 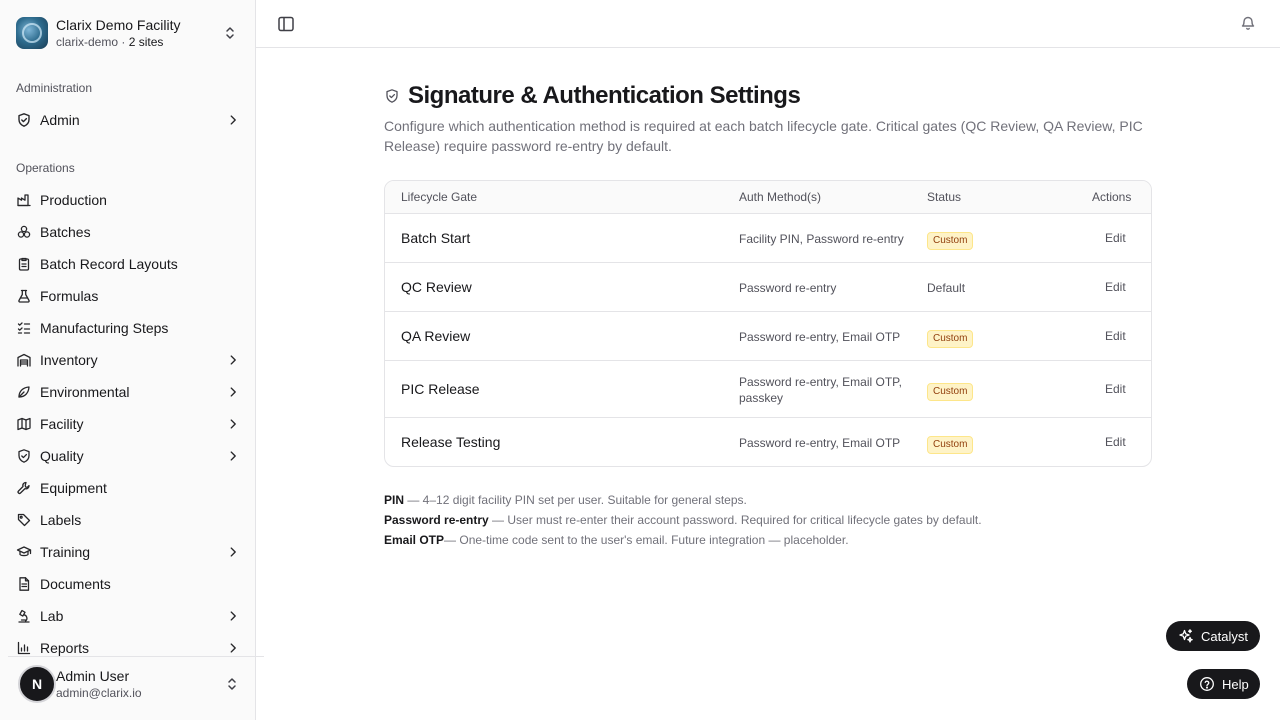 What do you see at coordinates (128, 456) in the screenshot?
I see `sidebar-item-quality: Quality` at bounding box center [128, 456].